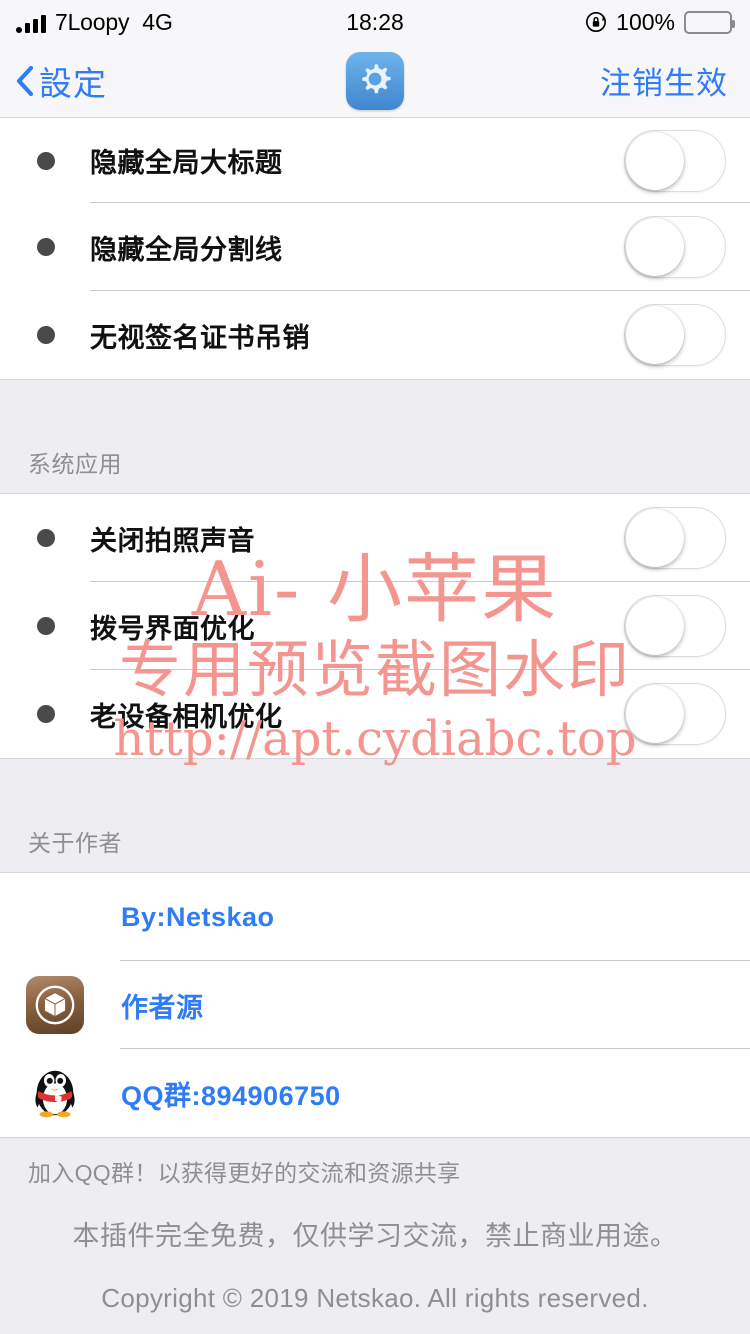 The width and height of the screenshot is (750, 1334). I want to click on section-header-about-author: 关于作者, so click(375, 848).